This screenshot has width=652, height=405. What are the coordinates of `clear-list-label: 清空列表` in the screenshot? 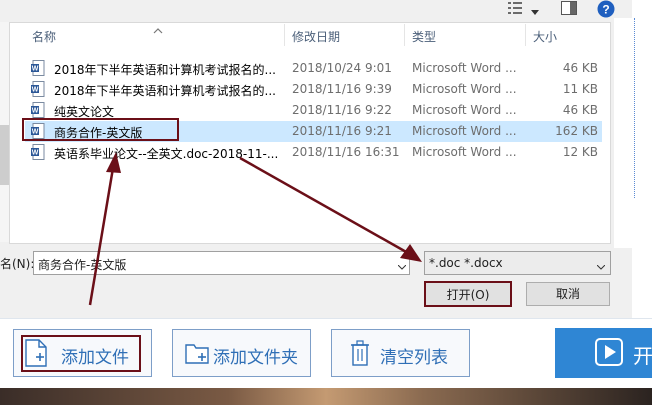 It's located at (414, 358).